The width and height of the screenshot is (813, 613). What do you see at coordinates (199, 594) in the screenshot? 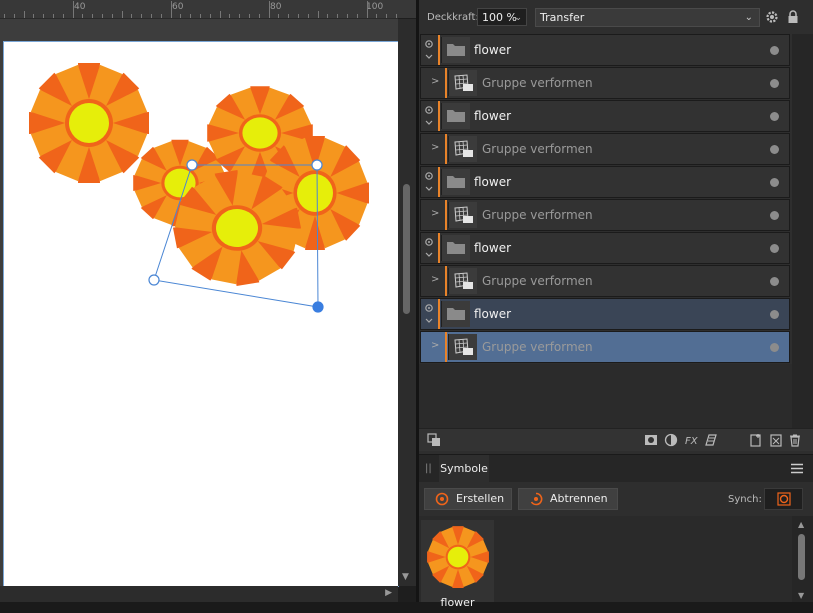
I see `canvas-horizontal-scrollbar: ▶` at bounding box center [199, 594].